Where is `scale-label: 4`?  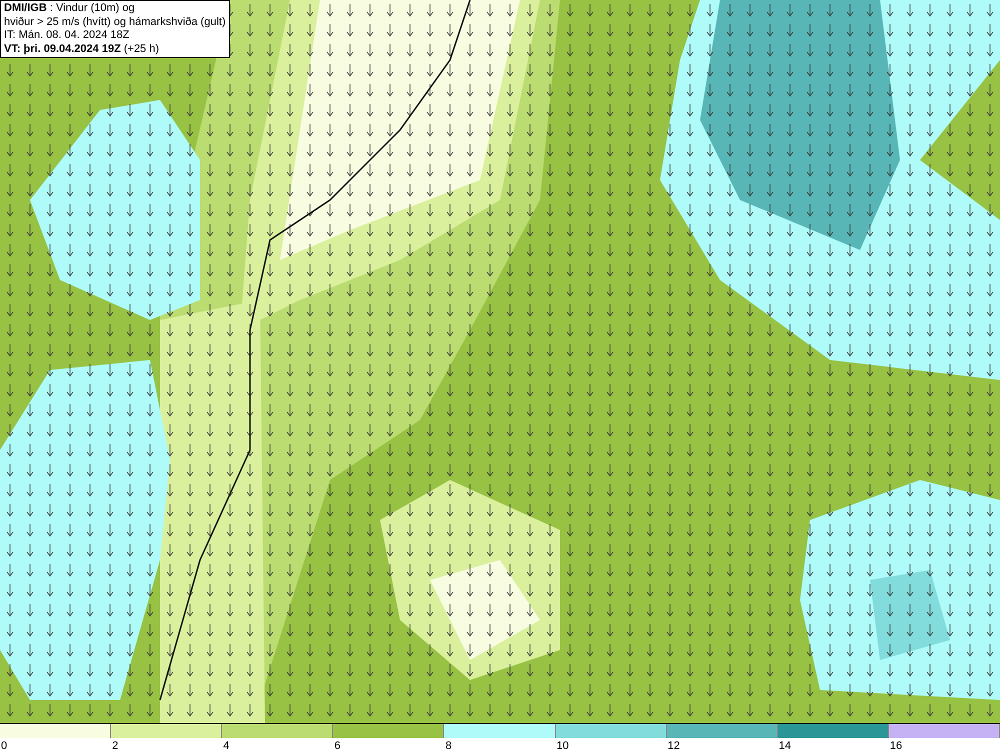
scale-label: 4 is located at coordinates (226, 746).